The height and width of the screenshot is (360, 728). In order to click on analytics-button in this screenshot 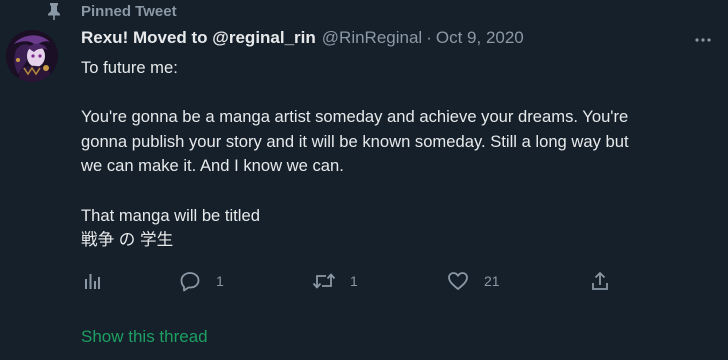, I will do `click(92, 281)`.